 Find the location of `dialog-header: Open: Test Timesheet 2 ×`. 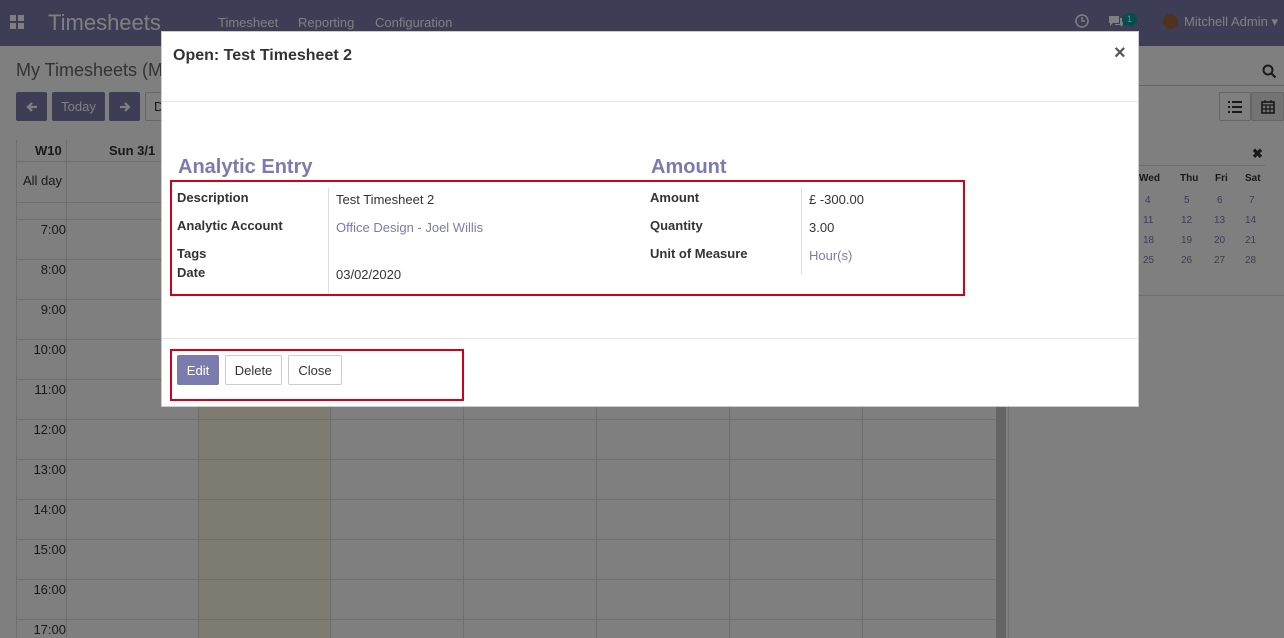

dialog-header: Open: Test Timesheet 2 × is located at coordinates (650, 67).